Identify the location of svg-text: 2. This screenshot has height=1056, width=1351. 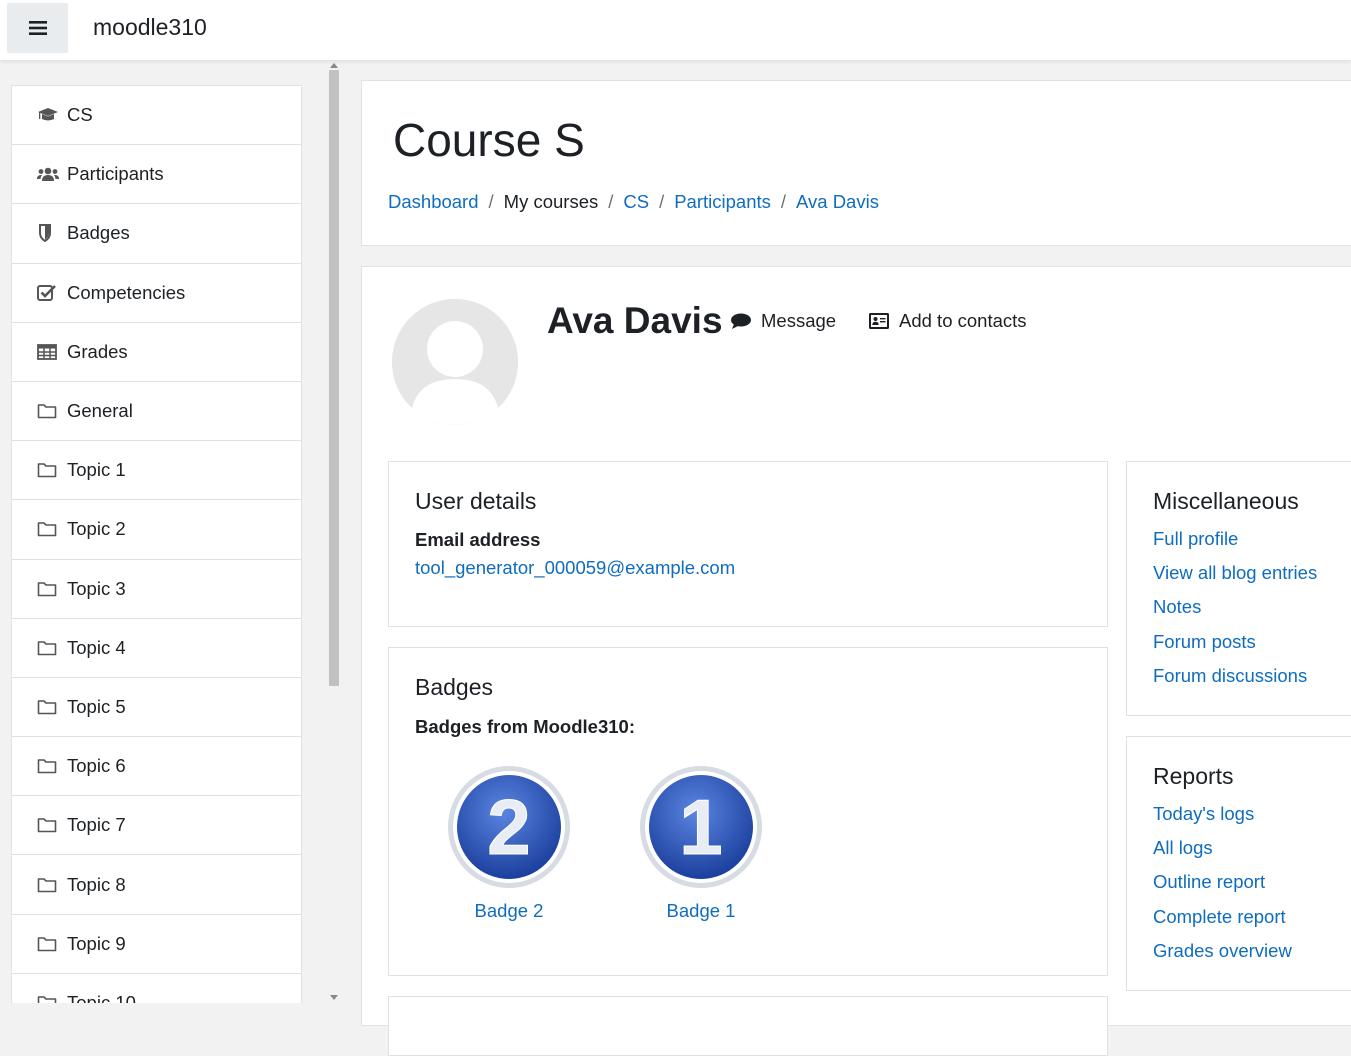
(508, 827).